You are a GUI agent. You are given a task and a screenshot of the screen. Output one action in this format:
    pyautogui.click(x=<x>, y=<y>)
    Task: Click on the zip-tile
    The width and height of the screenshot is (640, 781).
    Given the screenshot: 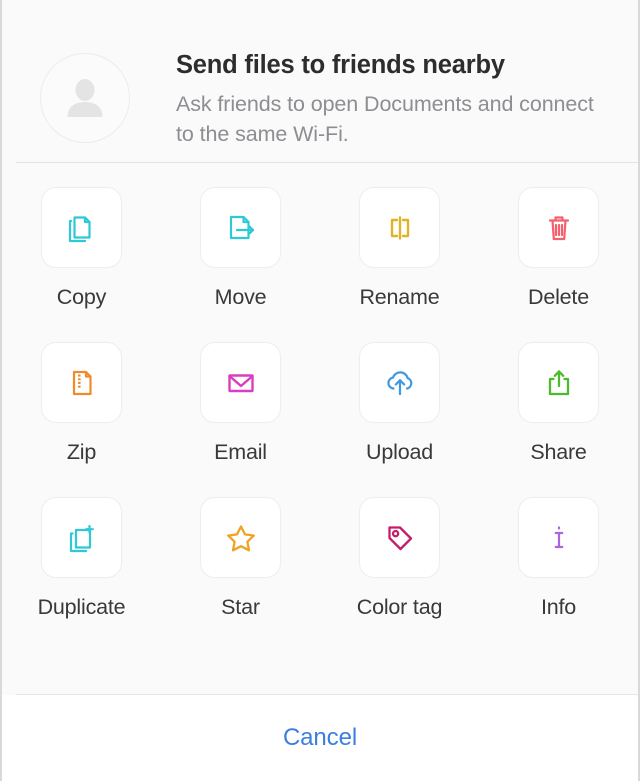 What is the action you would take?
    pyautogui.click(x=81, y=382)
    